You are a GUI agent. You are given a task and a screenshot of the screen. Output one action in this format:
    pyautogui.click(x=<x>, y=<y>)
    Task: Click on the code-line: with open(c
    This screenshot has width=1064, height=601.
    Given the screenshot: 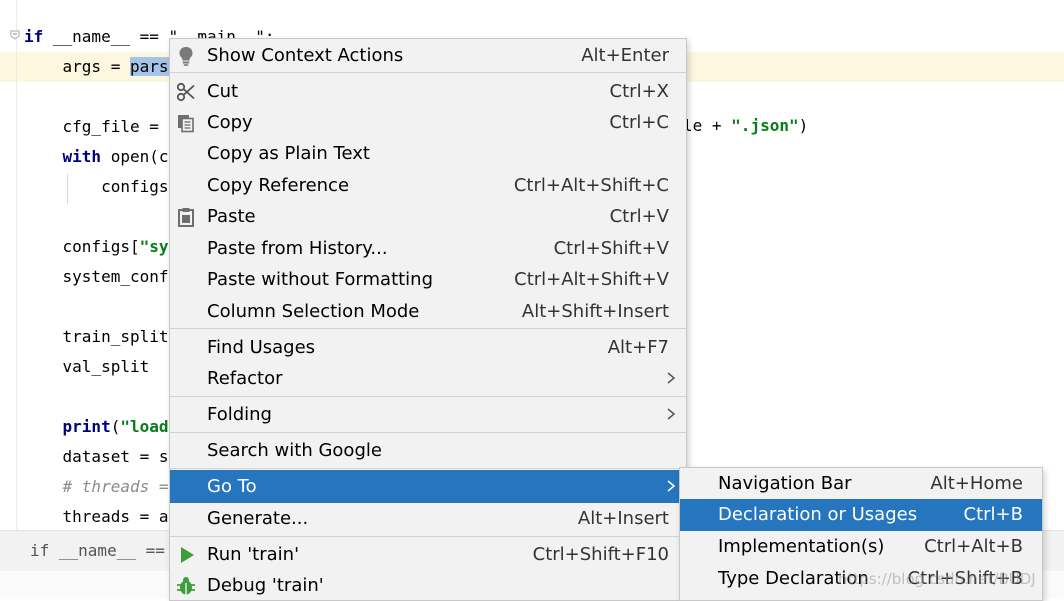 What is the action you would take?
    pyautogui.click(x=96, y=157)
    